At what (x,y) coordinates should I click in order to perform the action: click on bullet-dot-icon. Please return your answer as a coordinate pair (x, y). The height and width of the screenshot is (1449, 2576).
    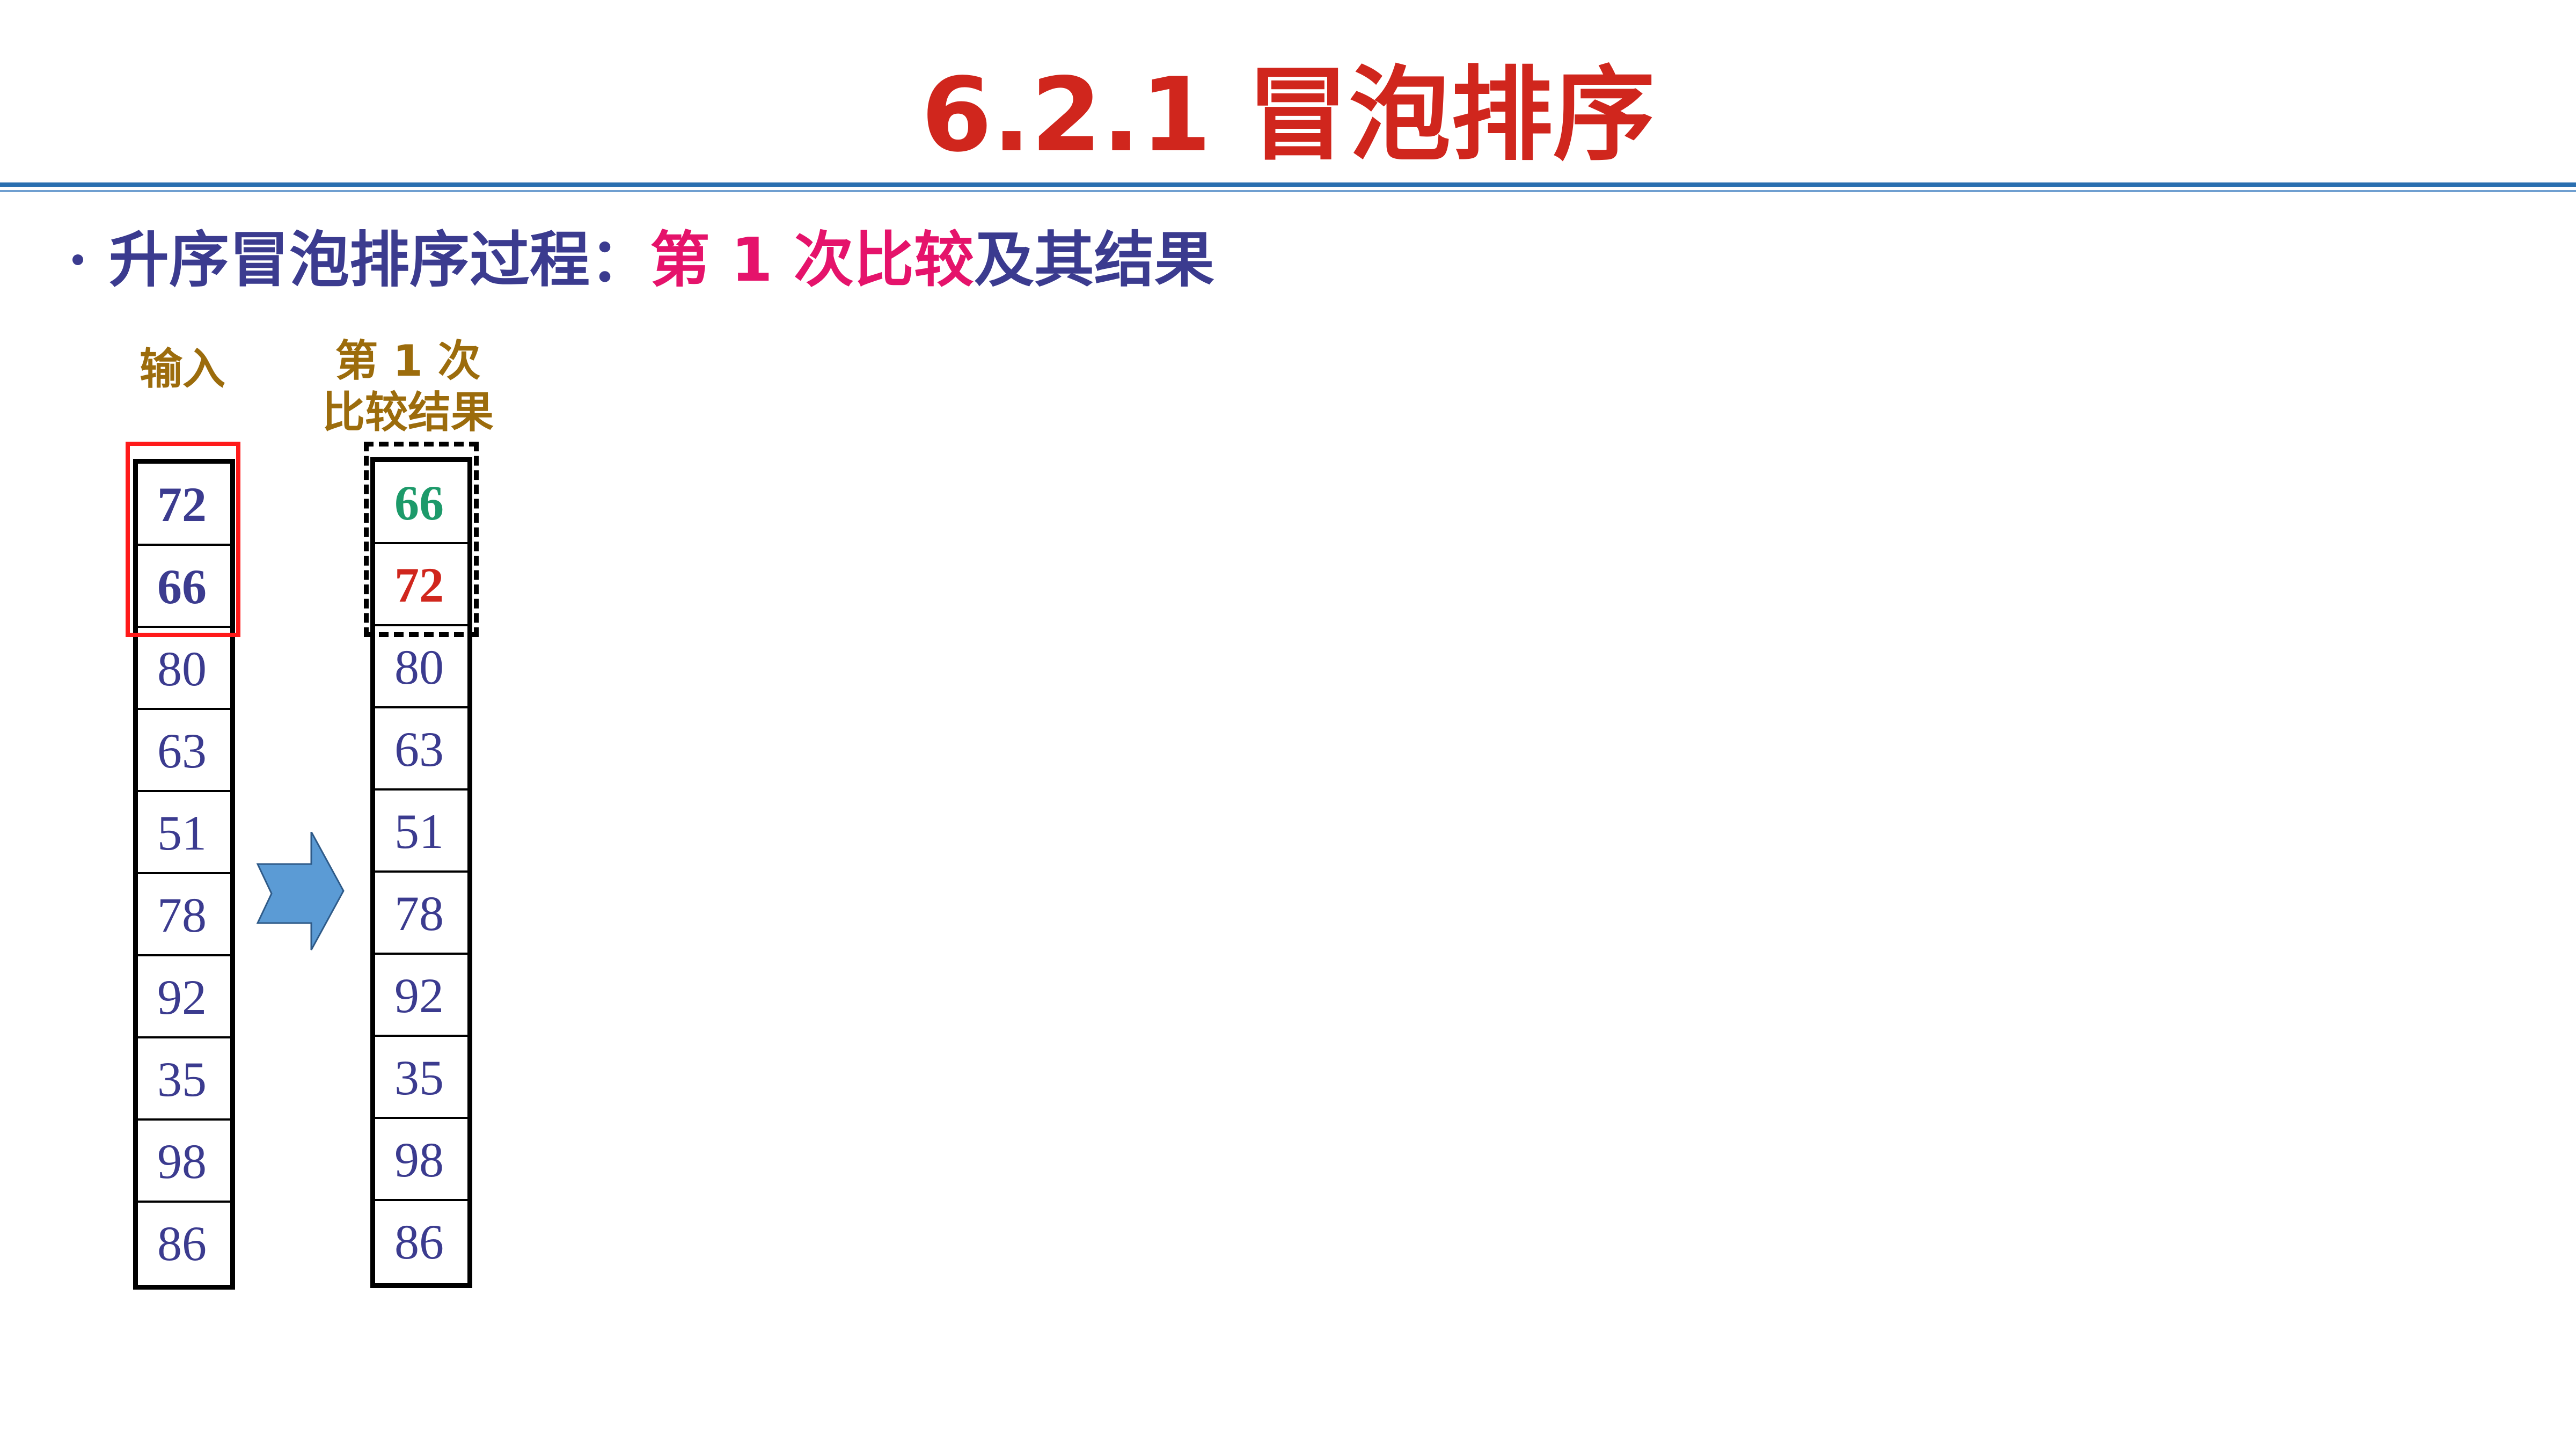
    Looking at the image, I should click on (77, 260).